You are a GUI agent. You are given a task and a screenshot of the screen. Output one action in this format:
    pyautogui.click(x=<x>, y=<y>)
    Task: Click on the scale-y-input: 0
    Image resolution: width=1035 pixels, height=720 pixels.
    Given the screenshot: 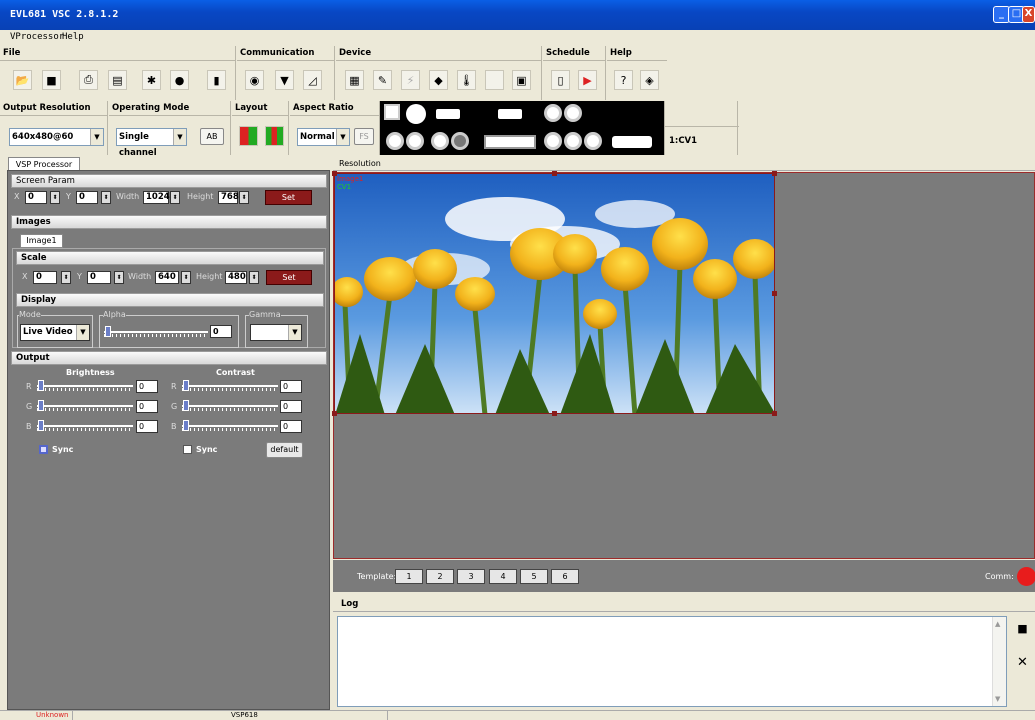 What is the action you would take?
    pyautogui.click(x=99, y=277)
    